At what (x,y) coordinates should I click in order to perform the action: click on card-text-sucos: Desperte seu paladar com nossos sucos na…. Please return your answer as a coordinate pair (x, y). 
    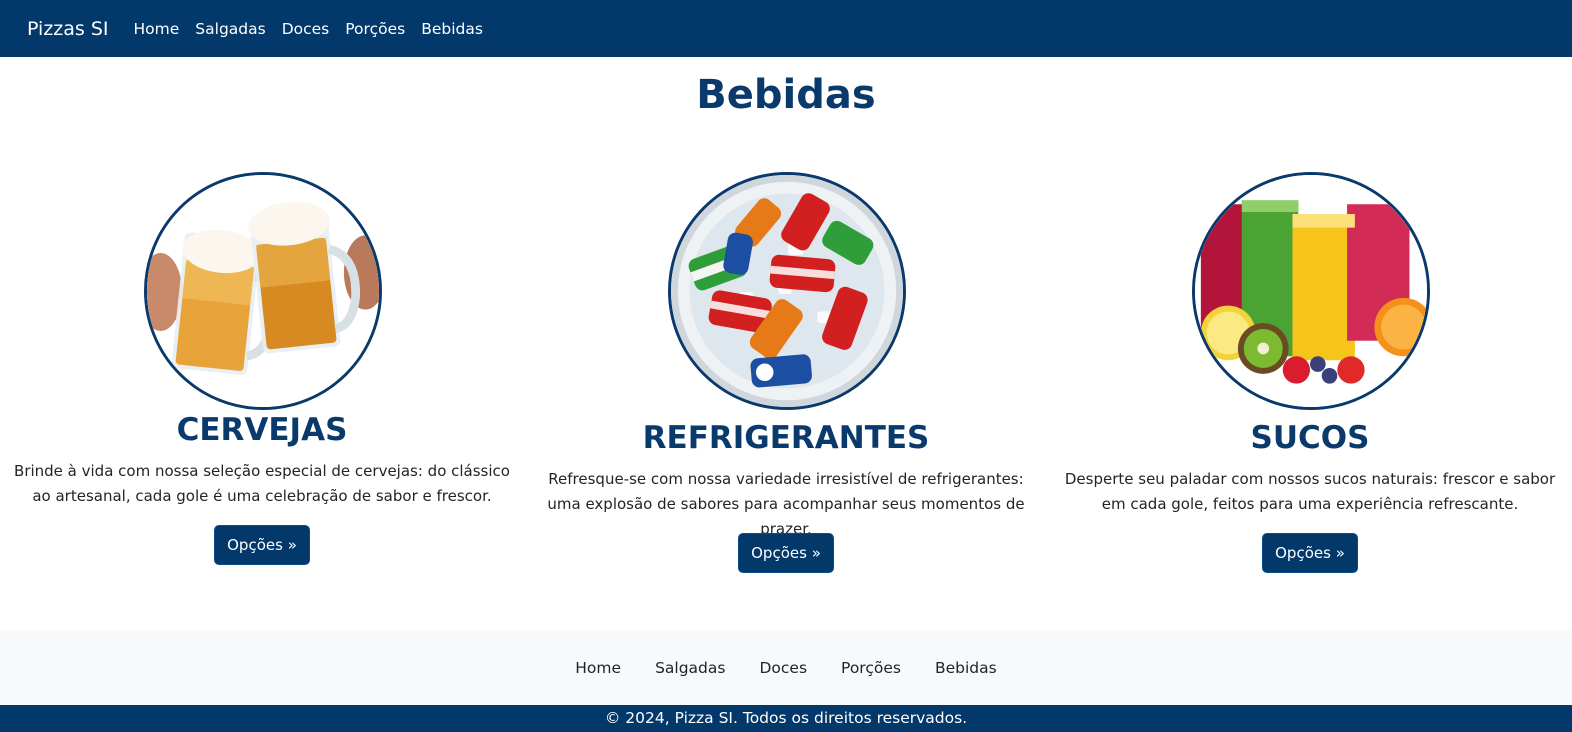
    Looking at the image, I should click on (1310, 491).